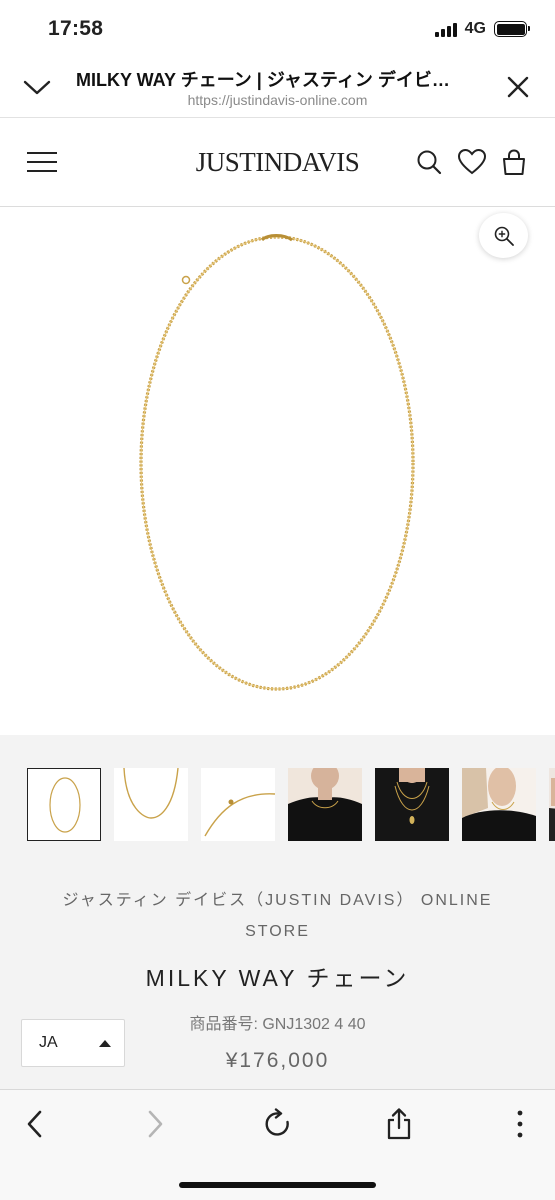  What do you see at coordinates (445, 29) in the screenshot?
I see `signal-icon` at bounding box center [445, 29].